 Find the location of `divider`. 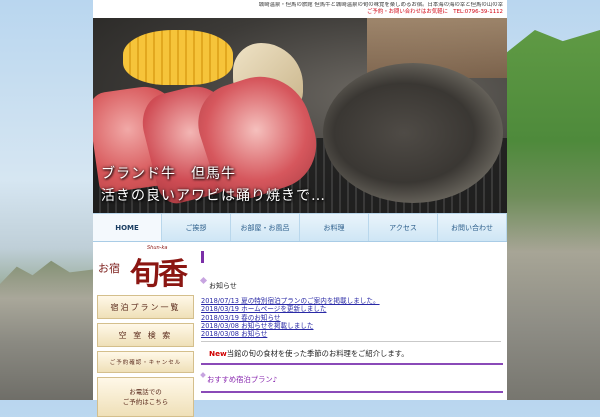

divider is located at coordinates (351, 341).